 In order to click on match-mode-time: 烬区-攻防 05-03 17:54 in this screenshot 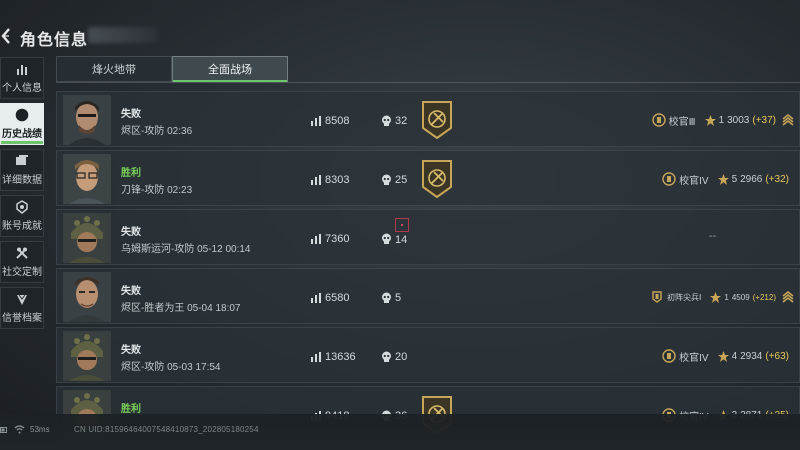, I will do `click(171, 367)`.